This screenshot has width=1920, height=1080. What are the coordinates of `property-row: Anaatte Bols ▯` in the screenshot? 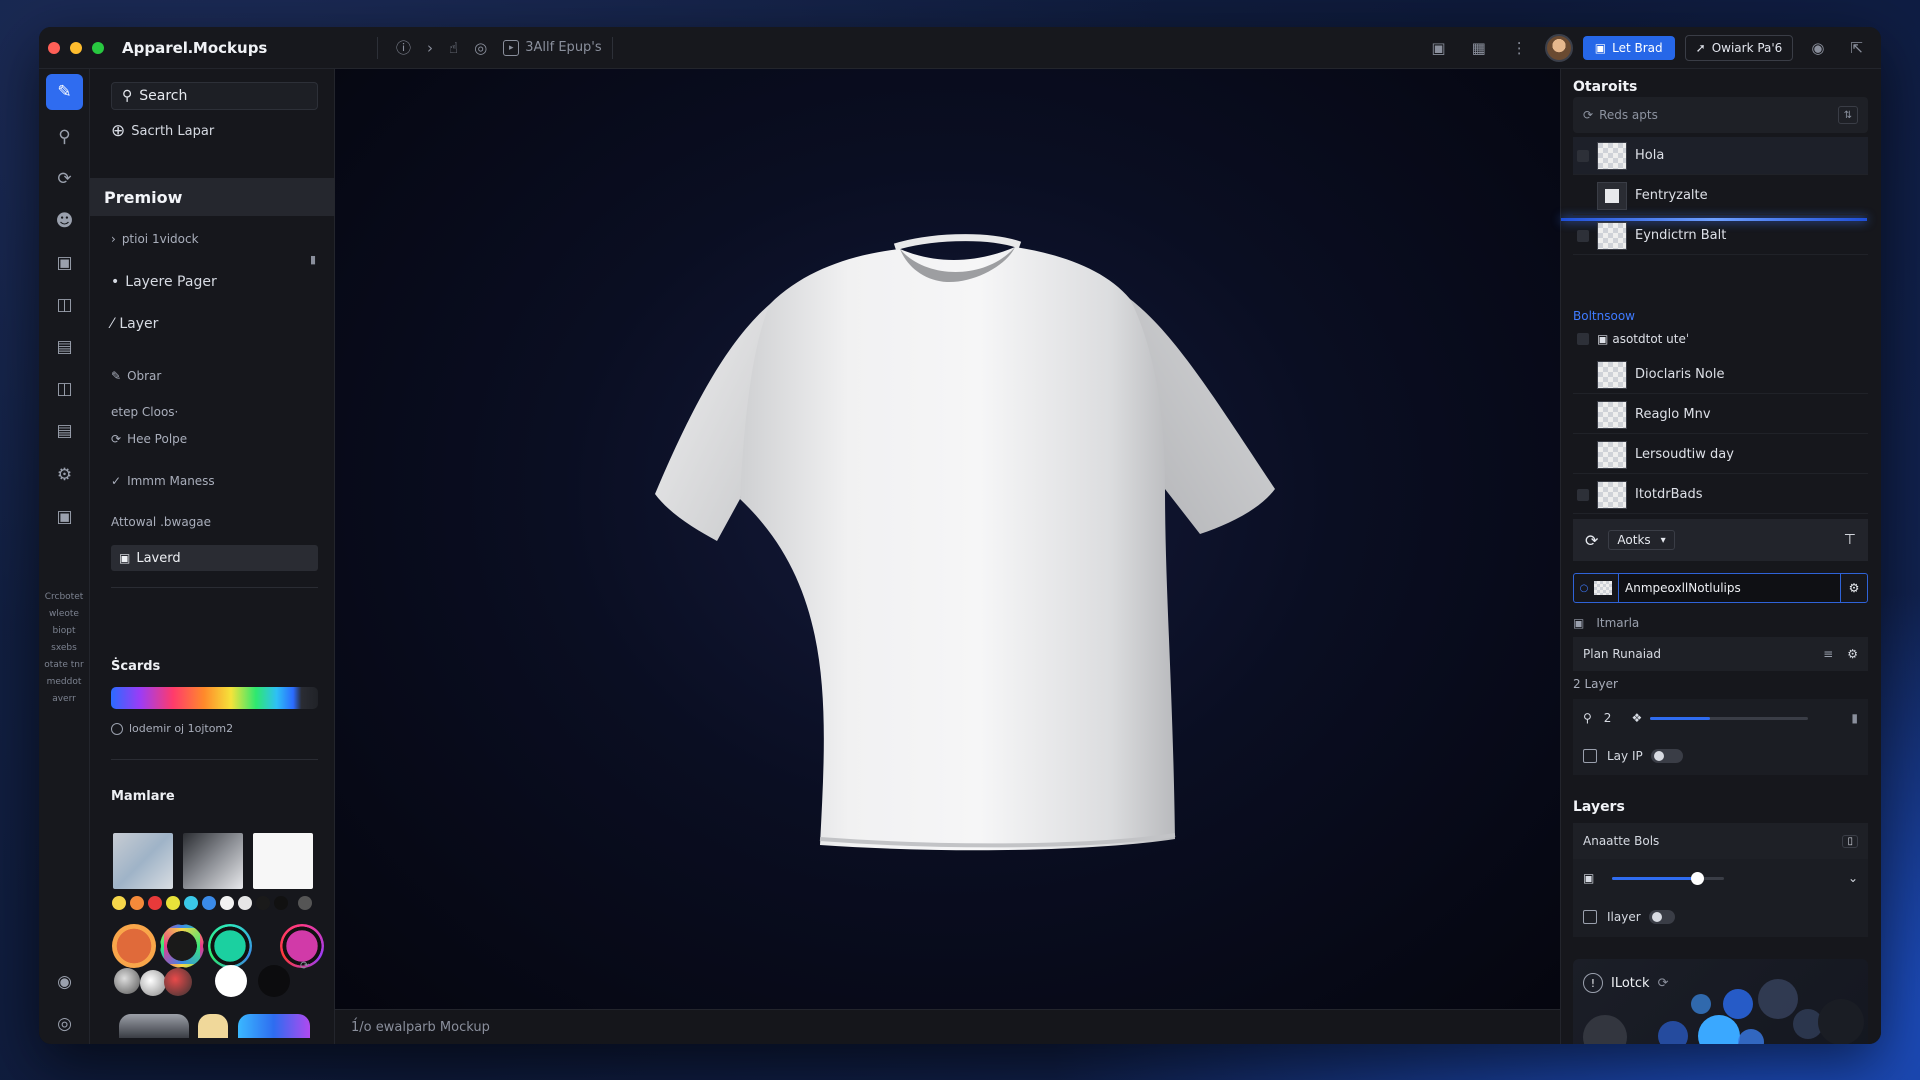 It's located at (1720, 841).